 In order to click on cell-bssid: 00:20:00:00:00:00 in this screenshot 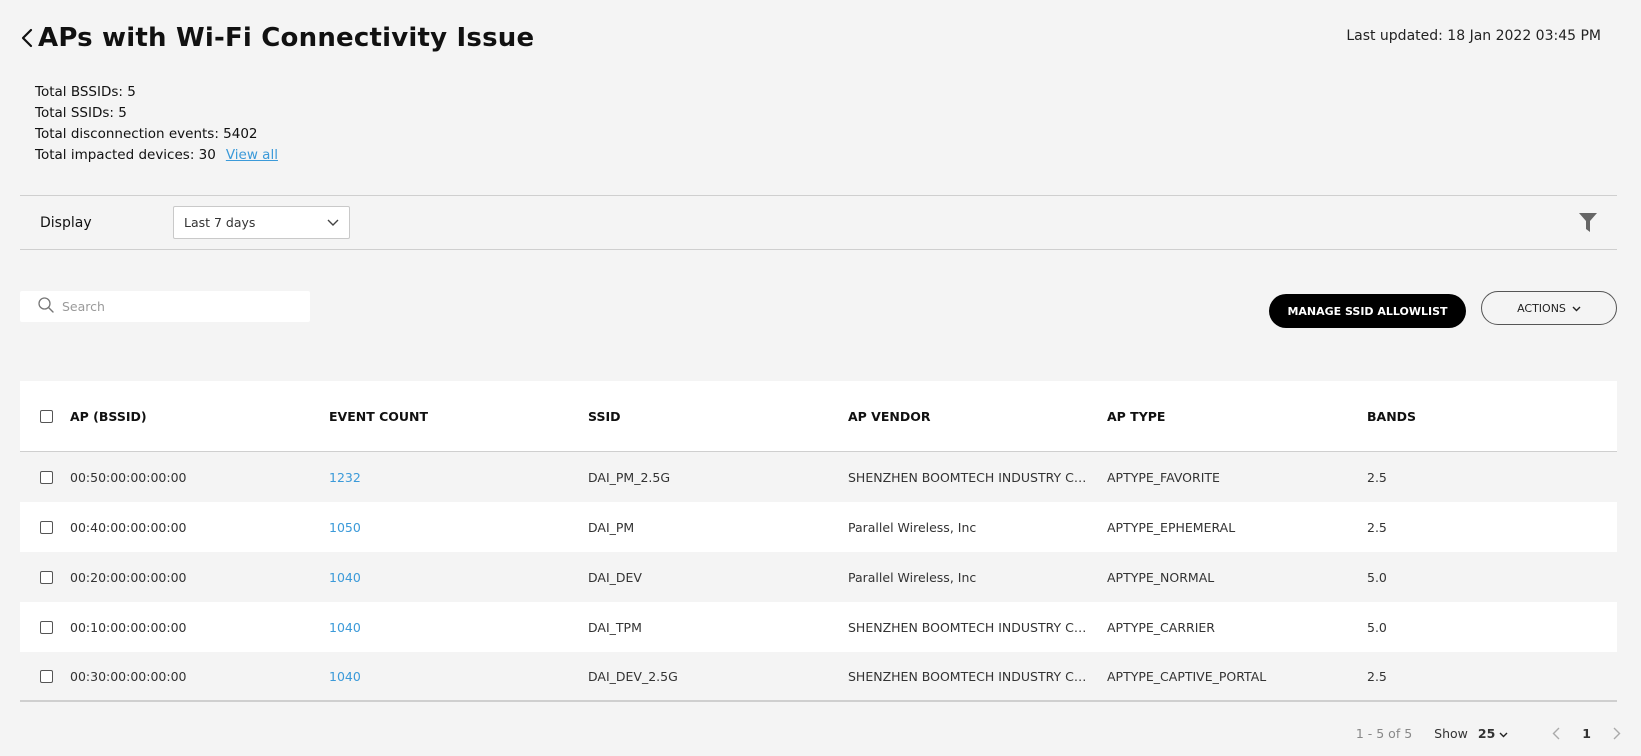, I will do `click(128, 577)`.